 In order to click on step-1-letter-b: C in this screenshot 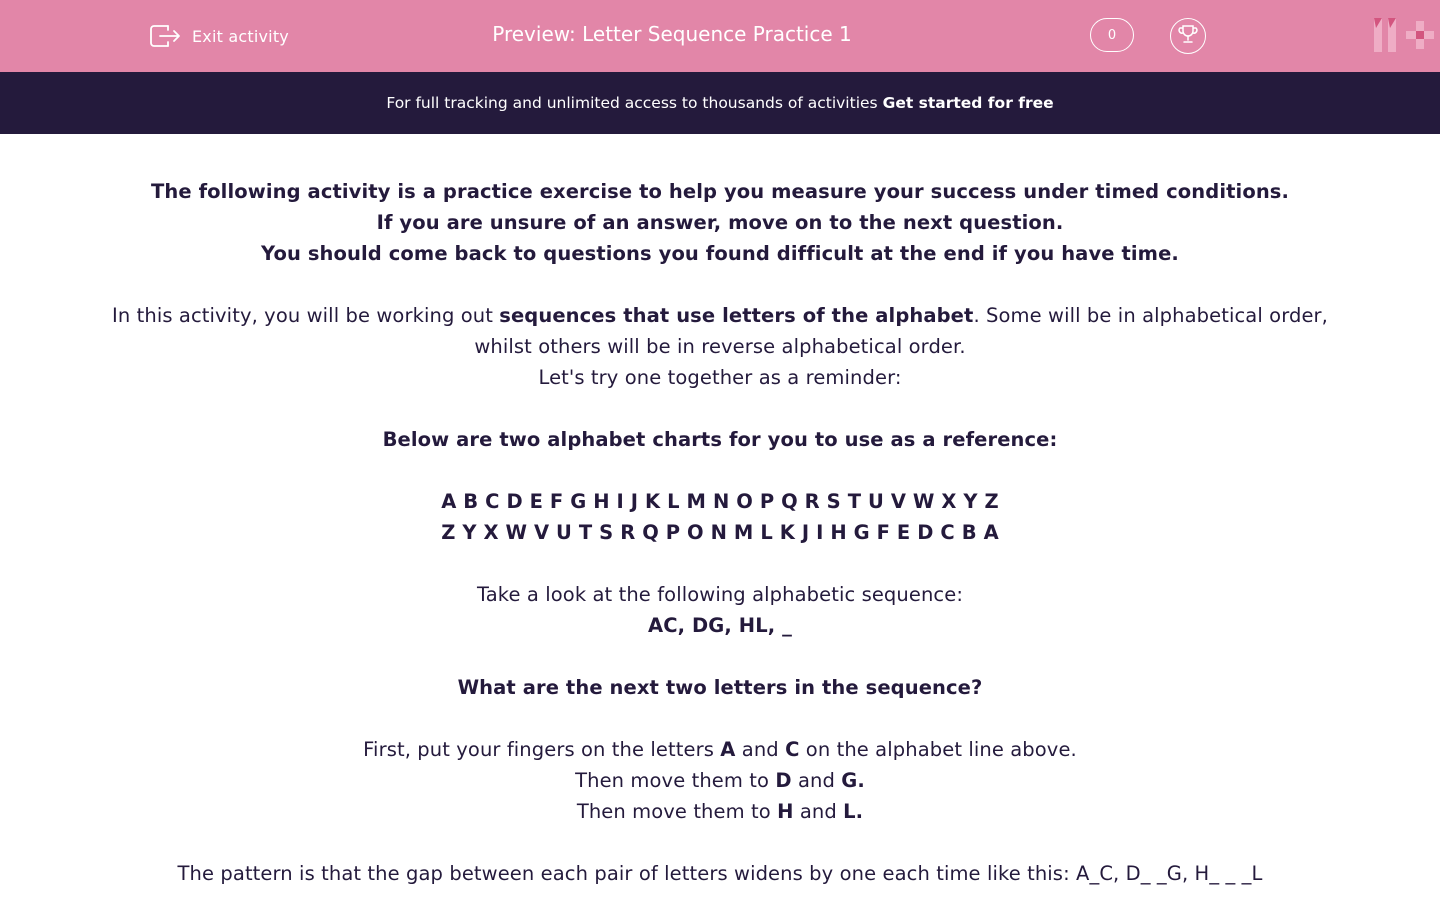, I will do `click(792, 749)`.